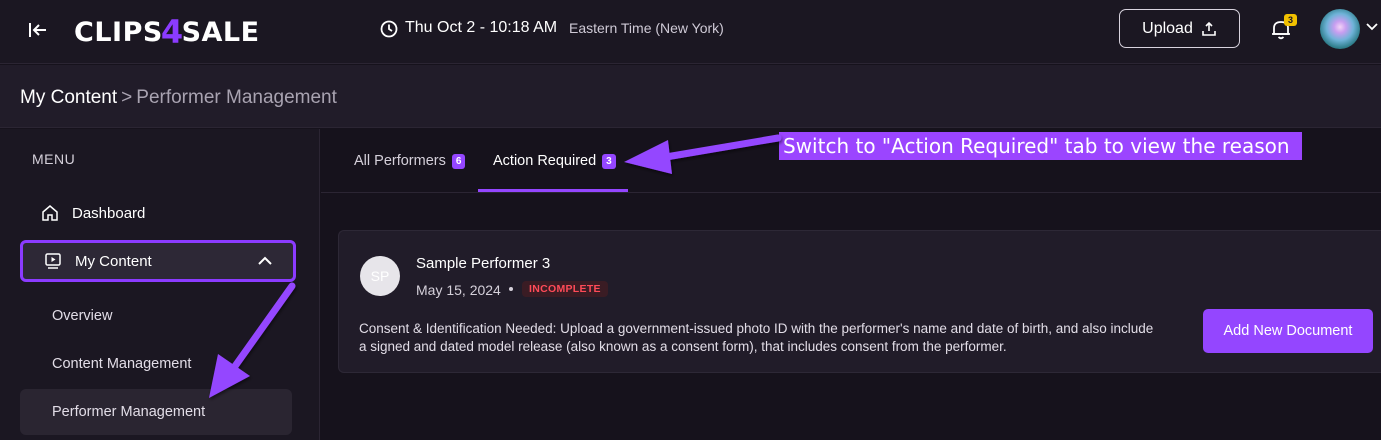 This screenshot has height=440, width=1381. Describe the element at coordinates (481, 27) in the screenshot. I see `current-datetime: Thu Oct 2 - 10:18 AM` at that location.